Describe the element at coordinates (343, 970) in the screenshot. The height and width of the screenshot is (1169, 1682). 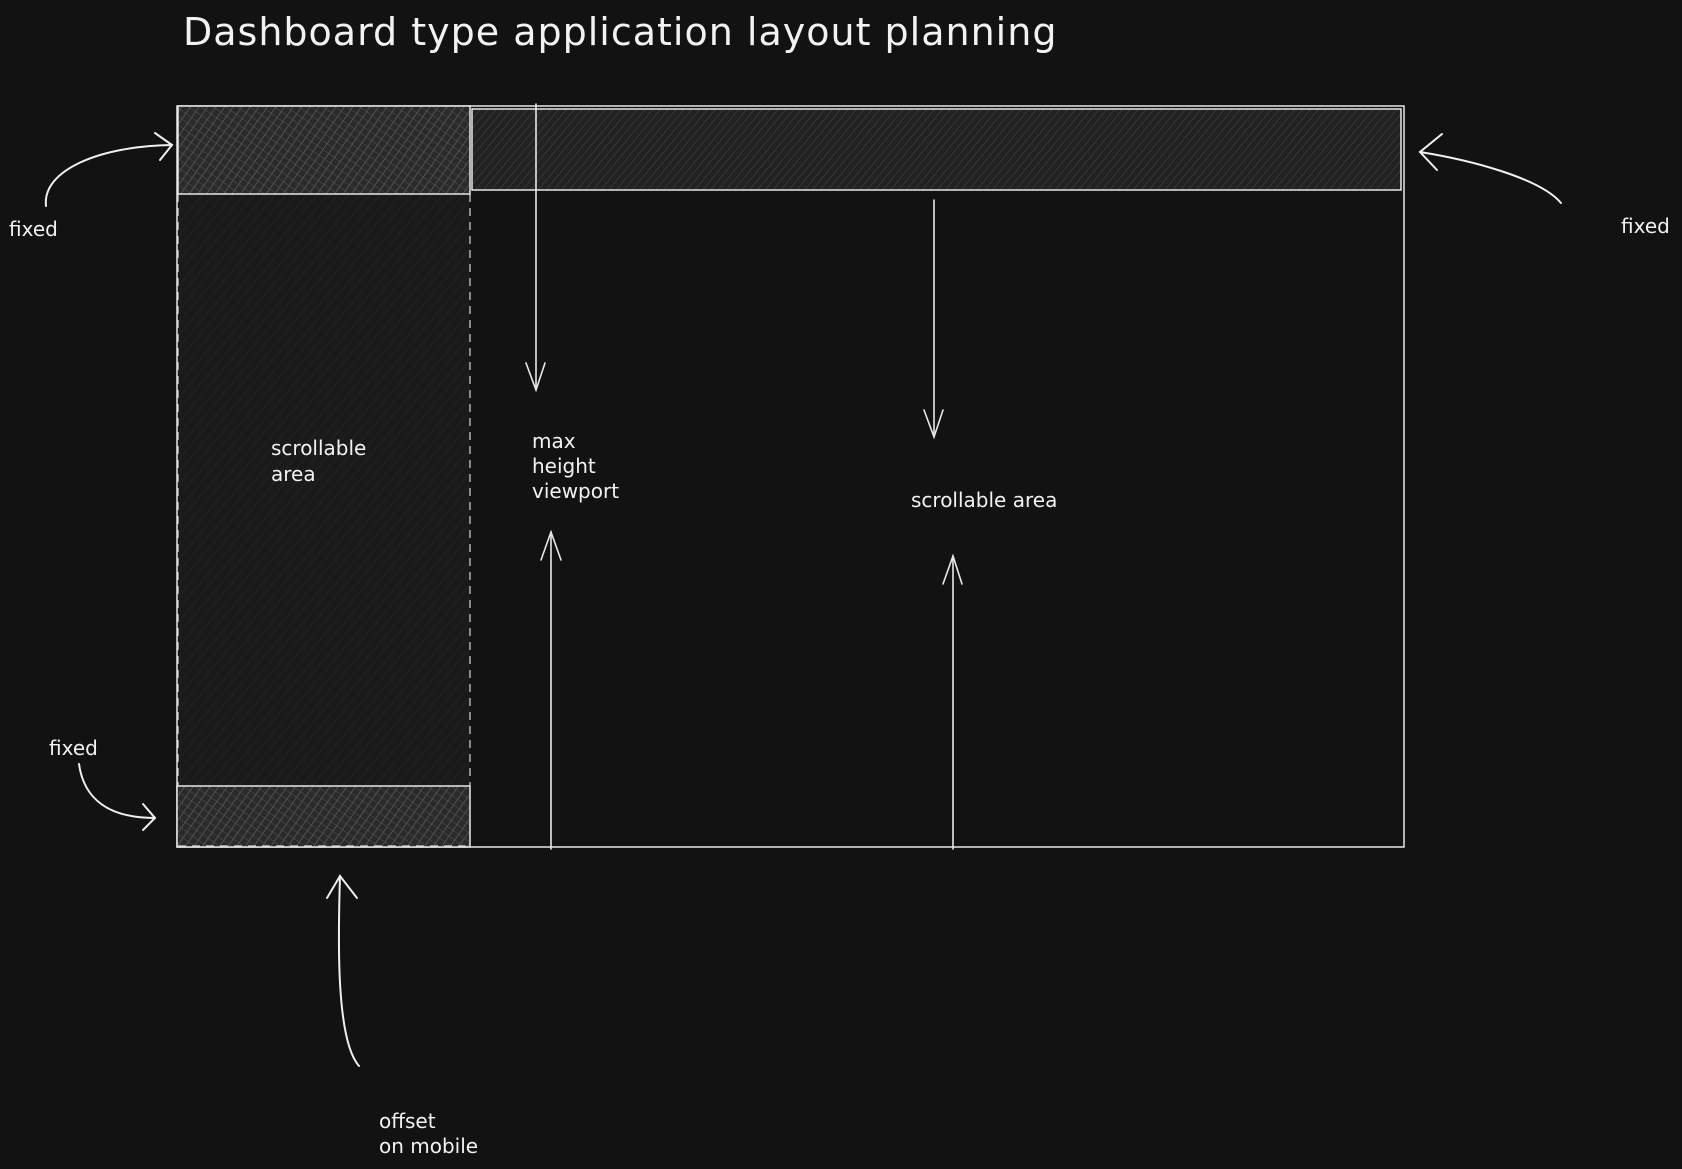
I see `offset-arrow-icon` at that location.